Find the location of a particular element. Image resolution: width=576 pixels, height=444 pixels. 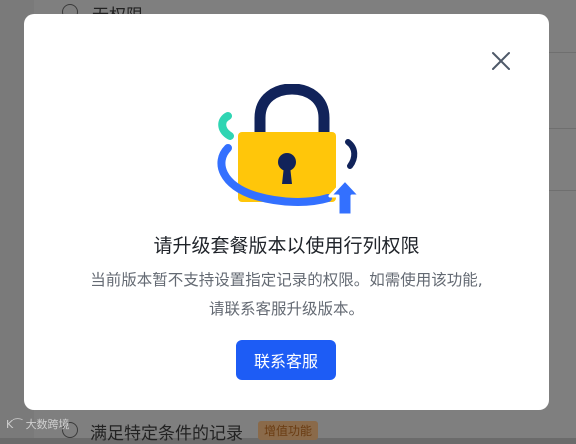

contact-support-button: 联系客服 is located at coordinates (286, 360).